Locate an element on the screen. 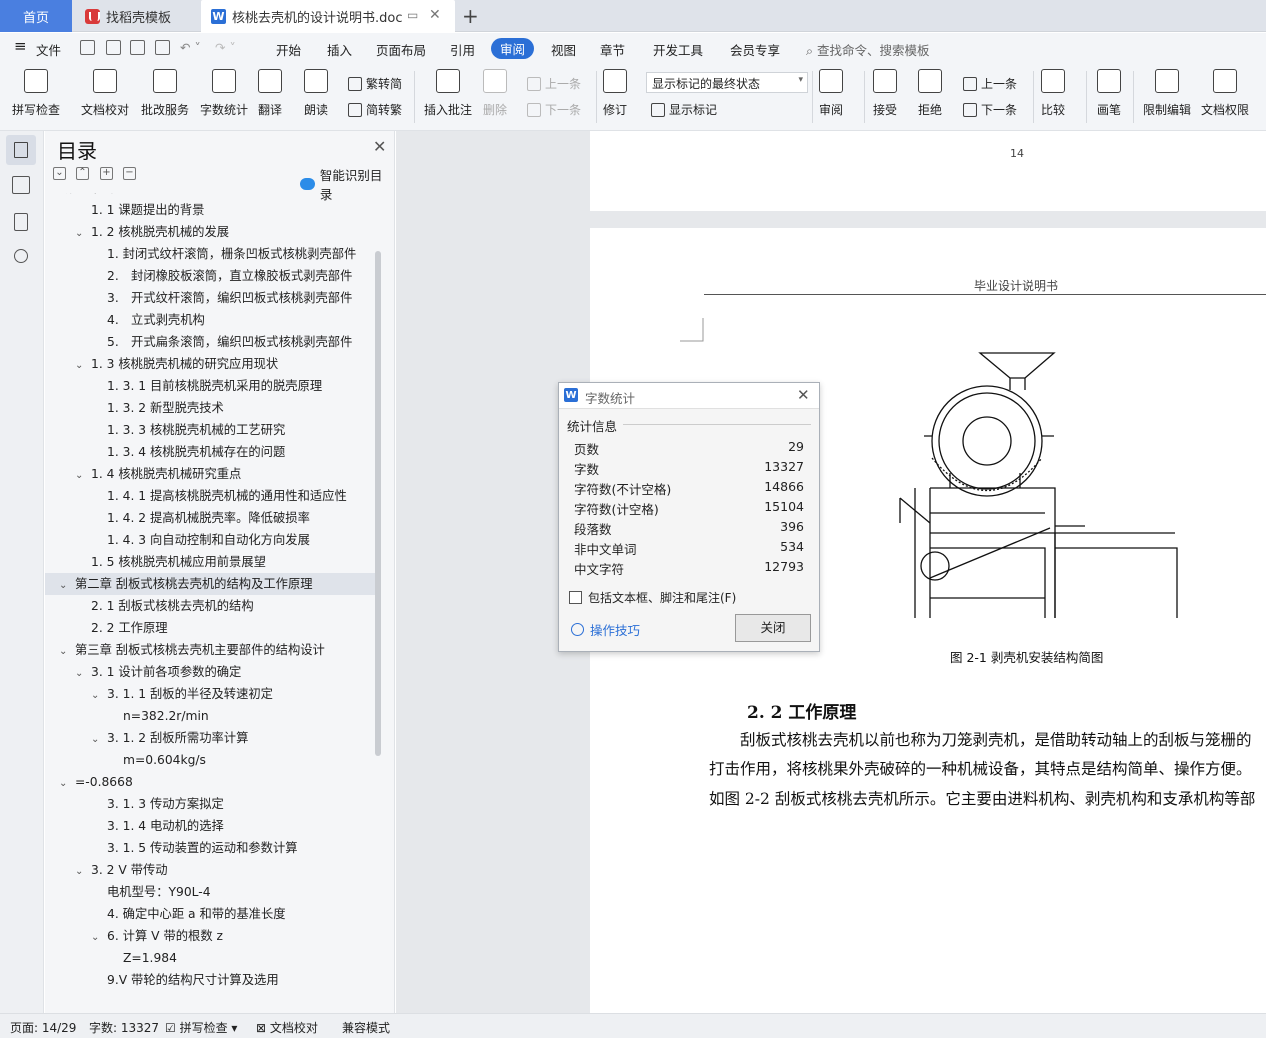  print-icon is located at coordinates (137, 47).